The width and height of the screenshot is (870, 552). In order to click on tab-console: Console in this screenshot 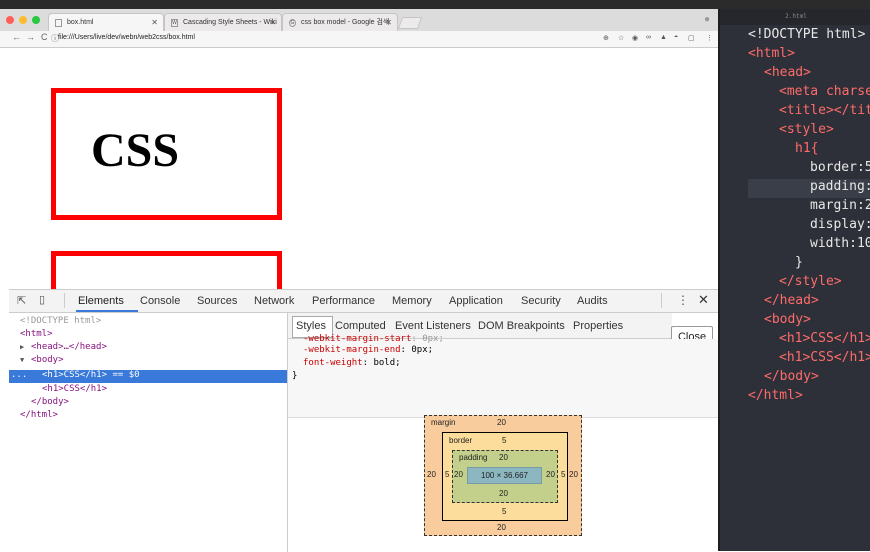, I will do `click(160, 301)`.